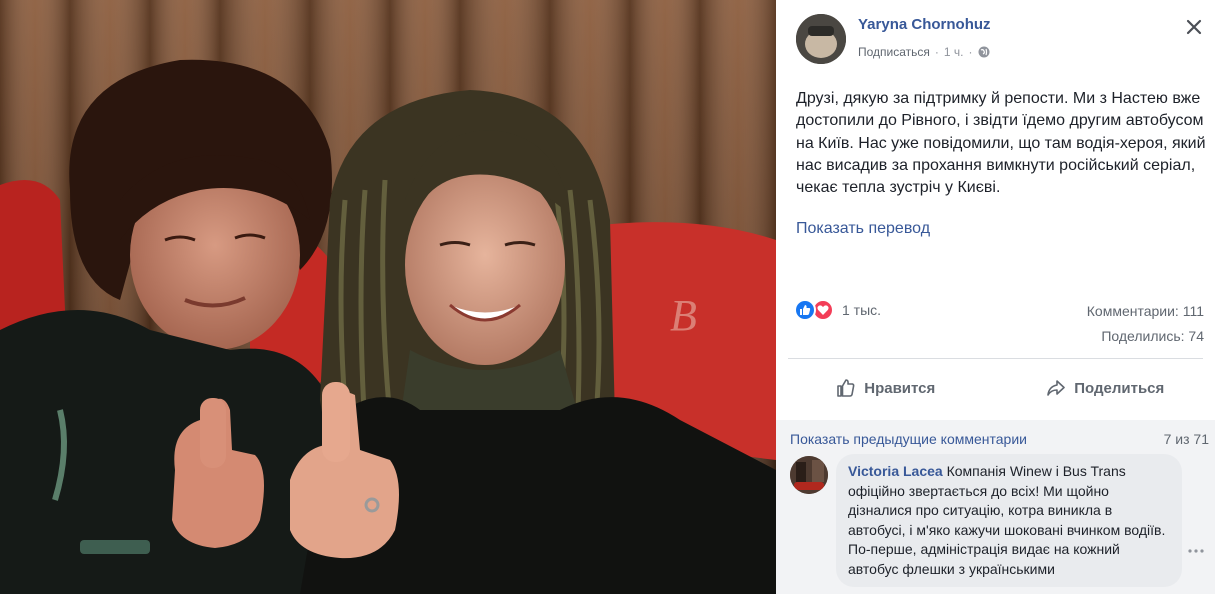 This screenshot has width=1215, height=594. Describe the element at coordinates (862, 310) in the screenshot. I see `reactions-count: 1 тыс.` at that location.